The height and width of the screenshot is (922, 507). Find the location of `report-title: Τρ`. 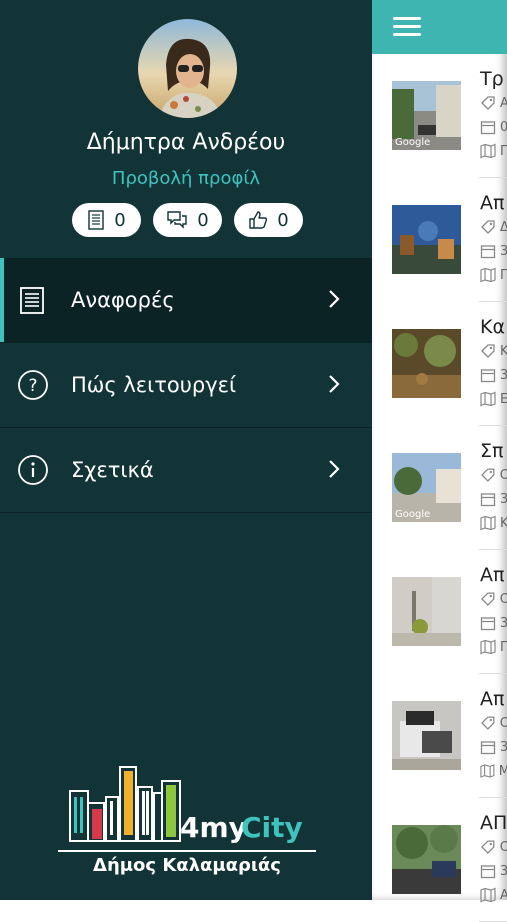

report-title: Τρ is located at coordinates (492, 79).